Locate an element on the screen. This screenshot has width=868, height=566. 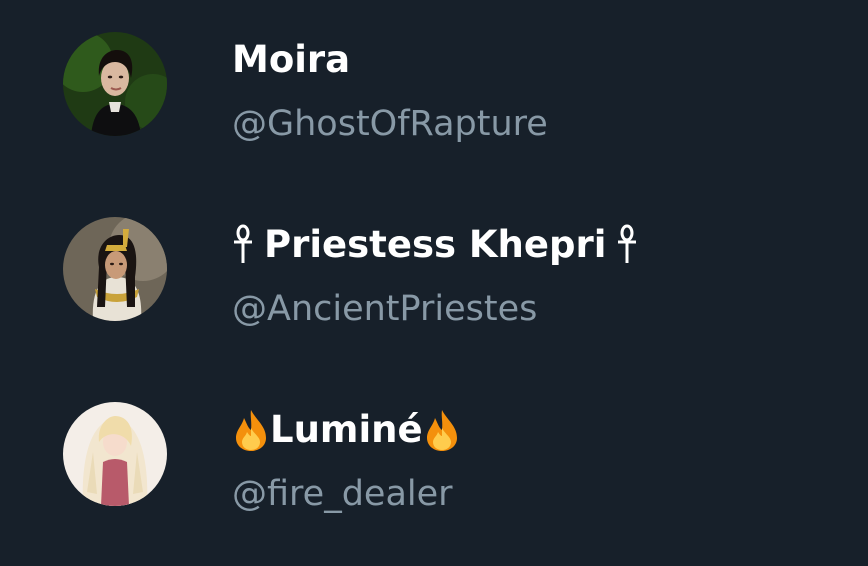
display-name: Priestess Khepri is located at coordinates (435, 245).